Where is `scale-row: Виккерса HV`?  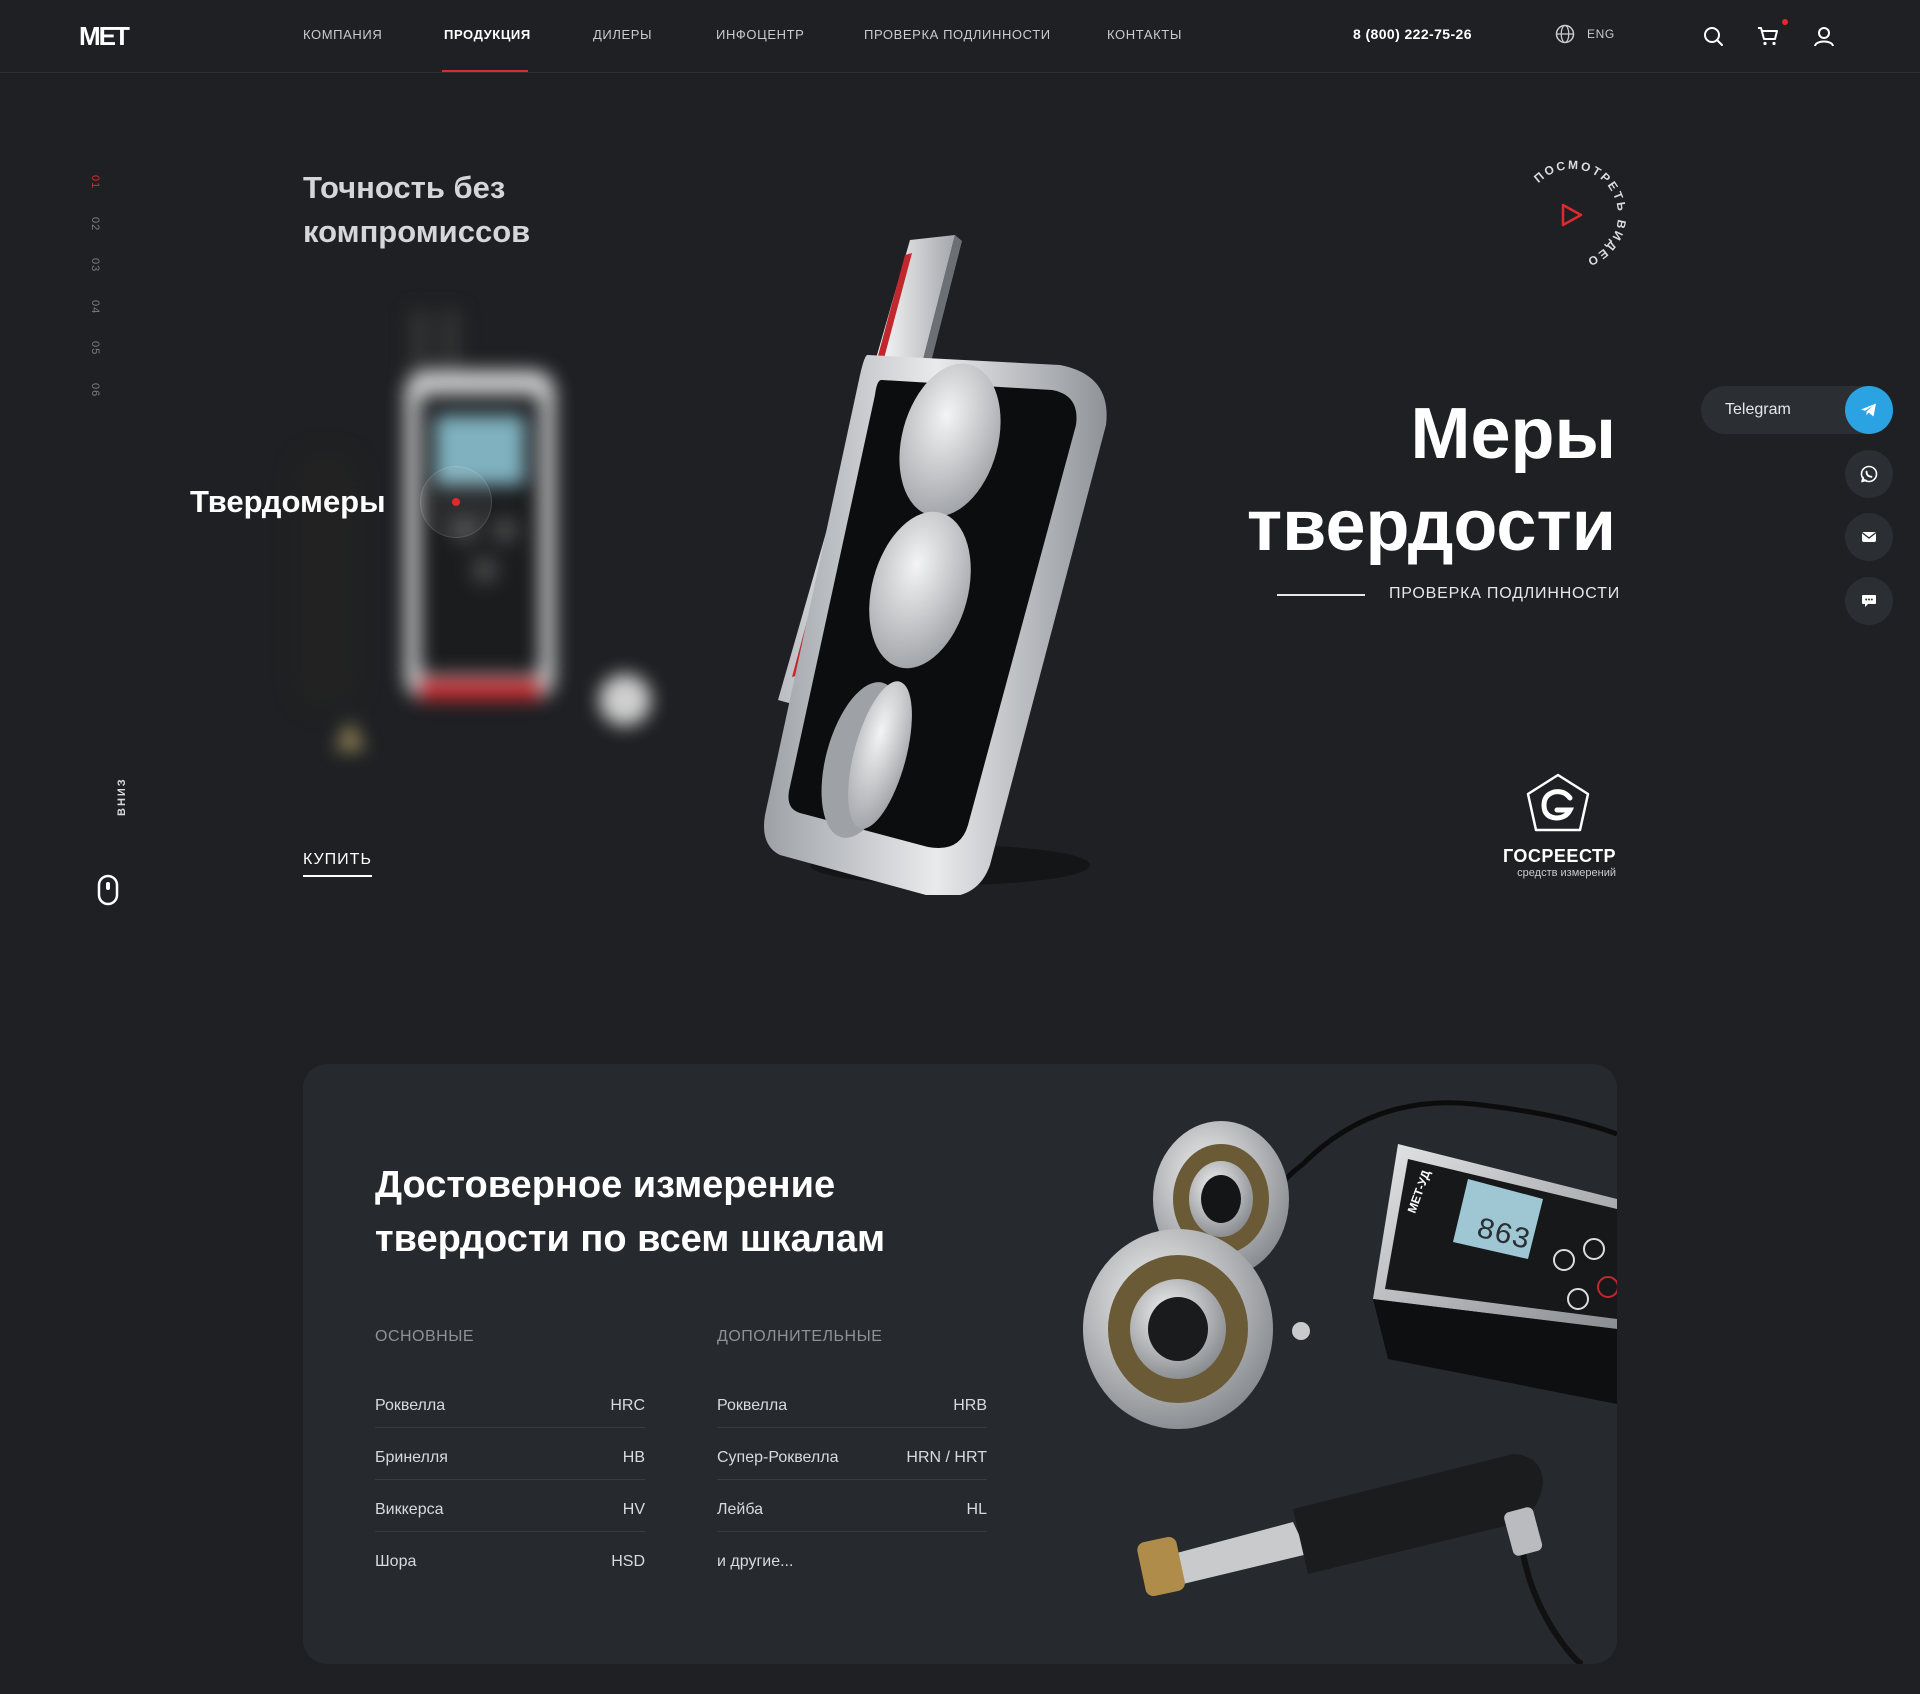
scale-row: Виккерса HV is located at coordinates (510, 1506).